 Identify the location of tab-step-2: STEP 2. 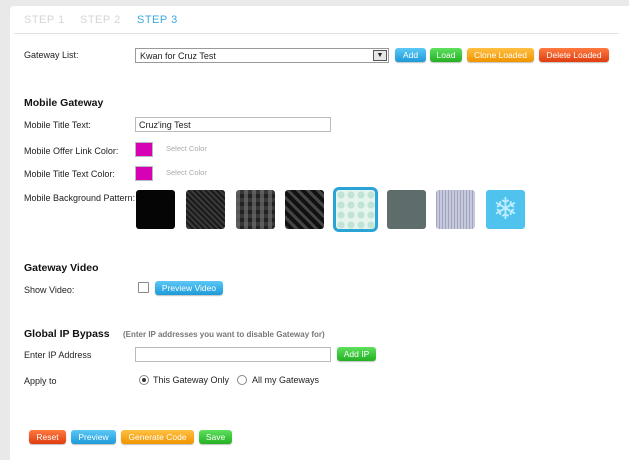
(100, 20).